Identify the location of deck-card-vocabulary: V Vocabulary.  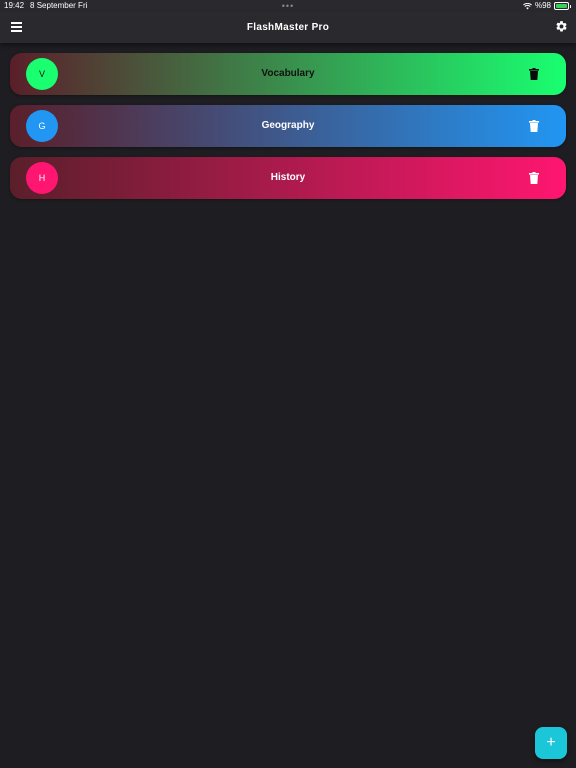
(288, 74).